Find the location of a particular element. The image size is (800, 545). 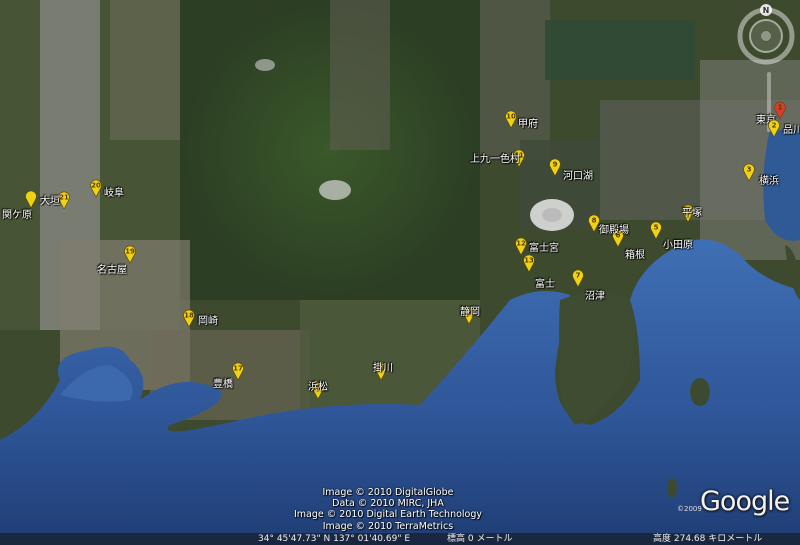

place-label: 品川 is located at coordinates (791, 128).